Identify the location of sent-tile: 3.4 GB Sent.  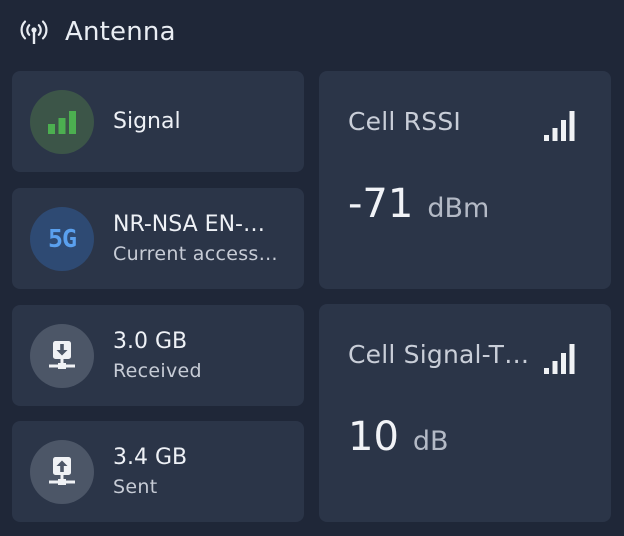
(158, 471).